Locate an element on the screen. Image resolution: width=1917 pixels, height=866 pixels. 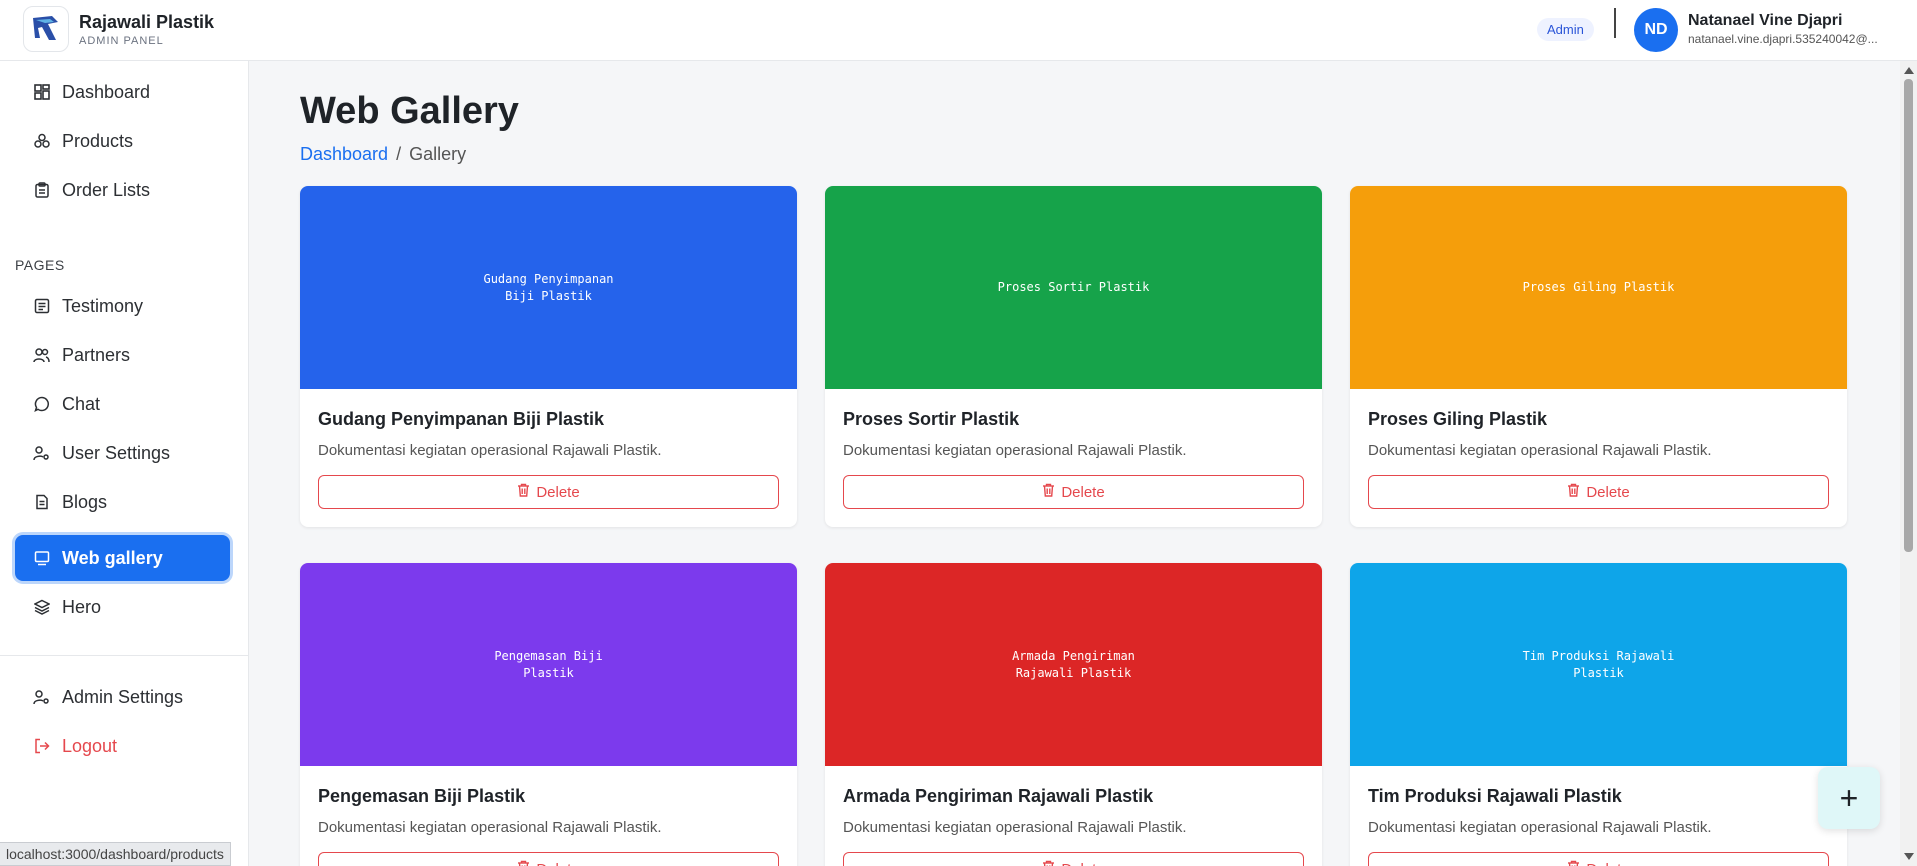
sidebar-item-testimony: Testimony is located at coordinates (122, 306).